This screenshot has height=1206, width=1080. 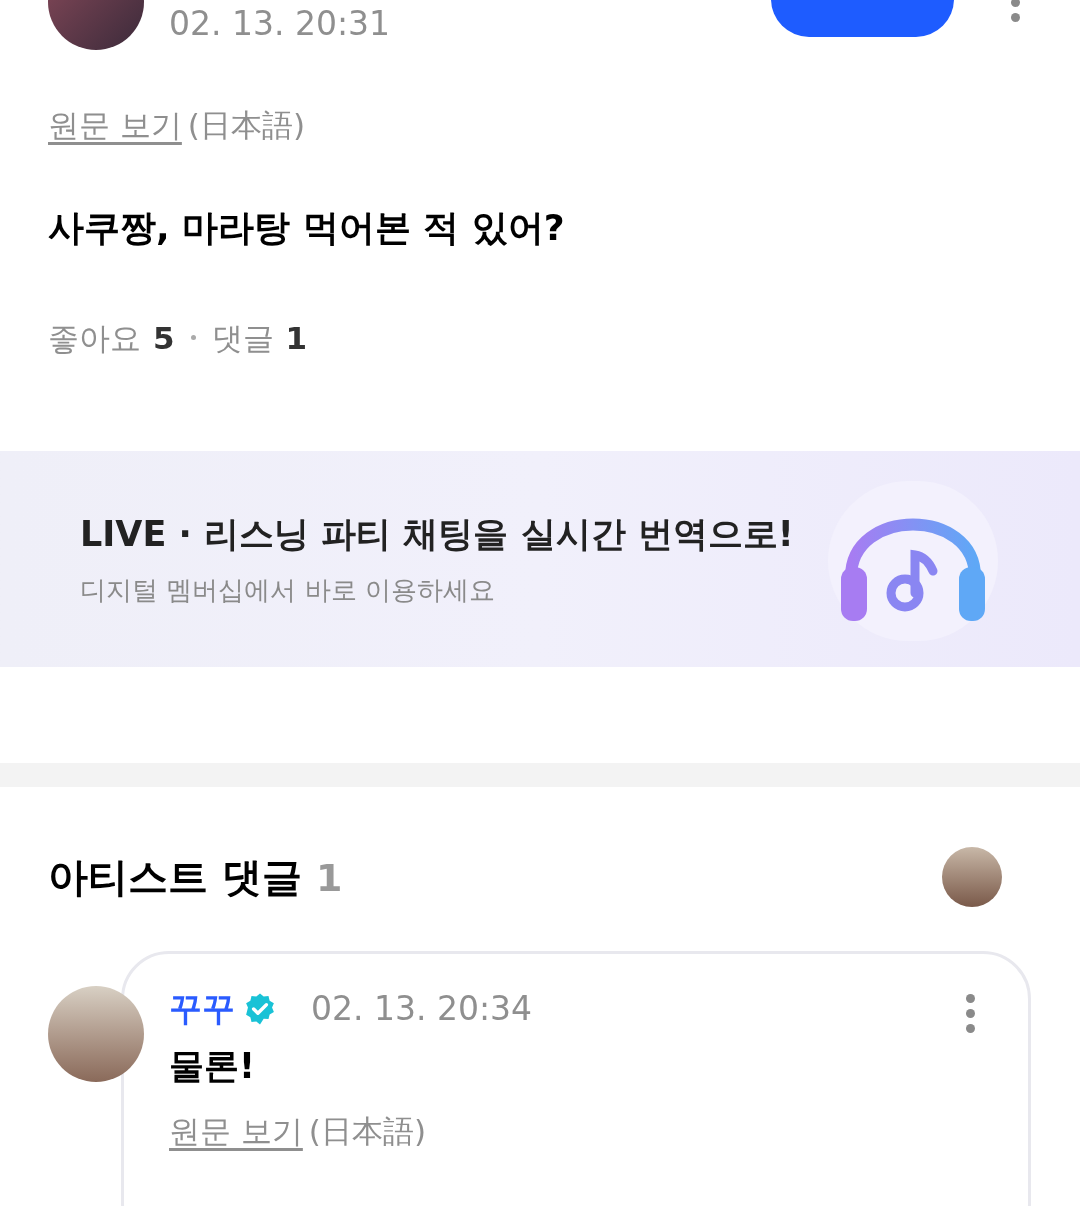 What do you see at coordinates (307, 227) in the screenshot?
I see `post-text: 사쿠짱, 마라탕 먹어본 적 있어?` at bounding box center [307, 227].